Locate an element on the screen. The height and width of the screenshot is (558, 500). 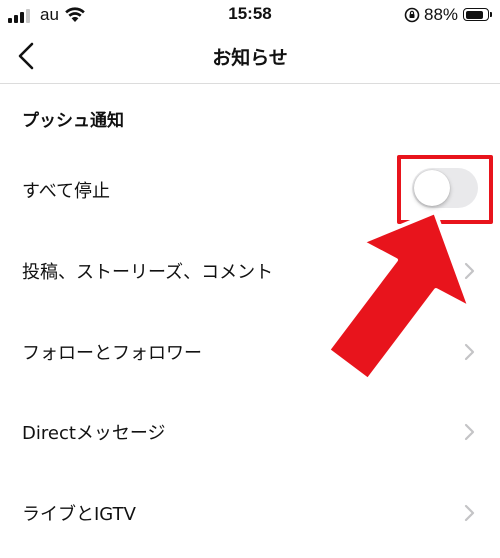
row-label-live: ライブとIGTV is located at coordinates (79, 514).